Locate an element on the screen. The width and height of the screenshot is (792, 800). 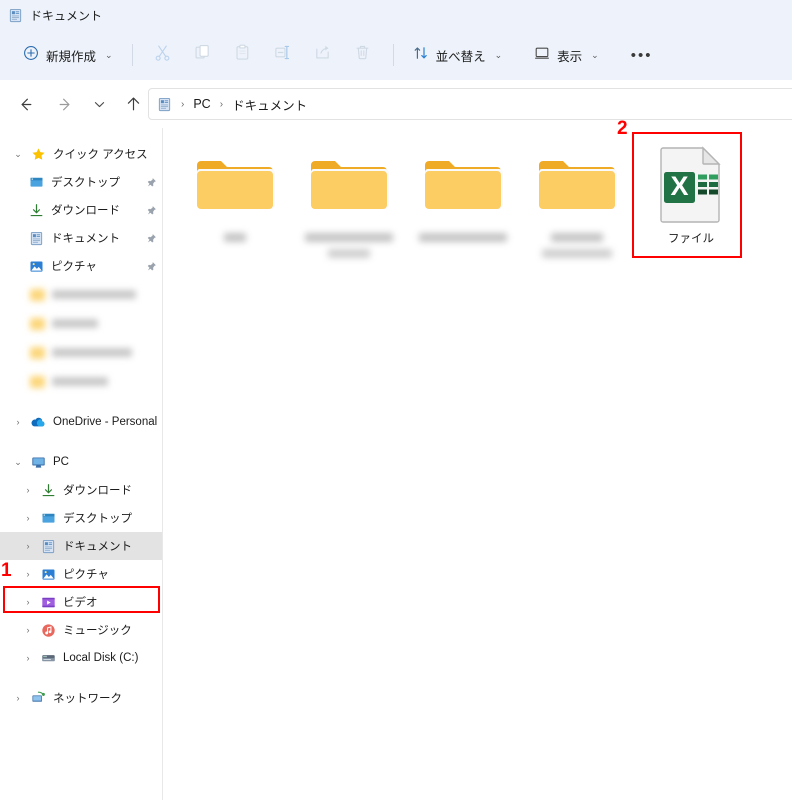
sidebar-item-label: ビデオ is located at coordinates (80, 603).